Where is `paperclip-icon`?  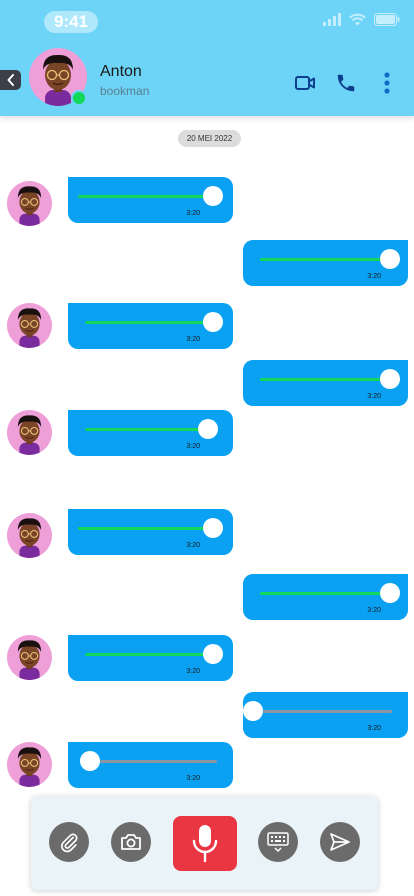
paperclip-icon is located at coordinates (69, 843).